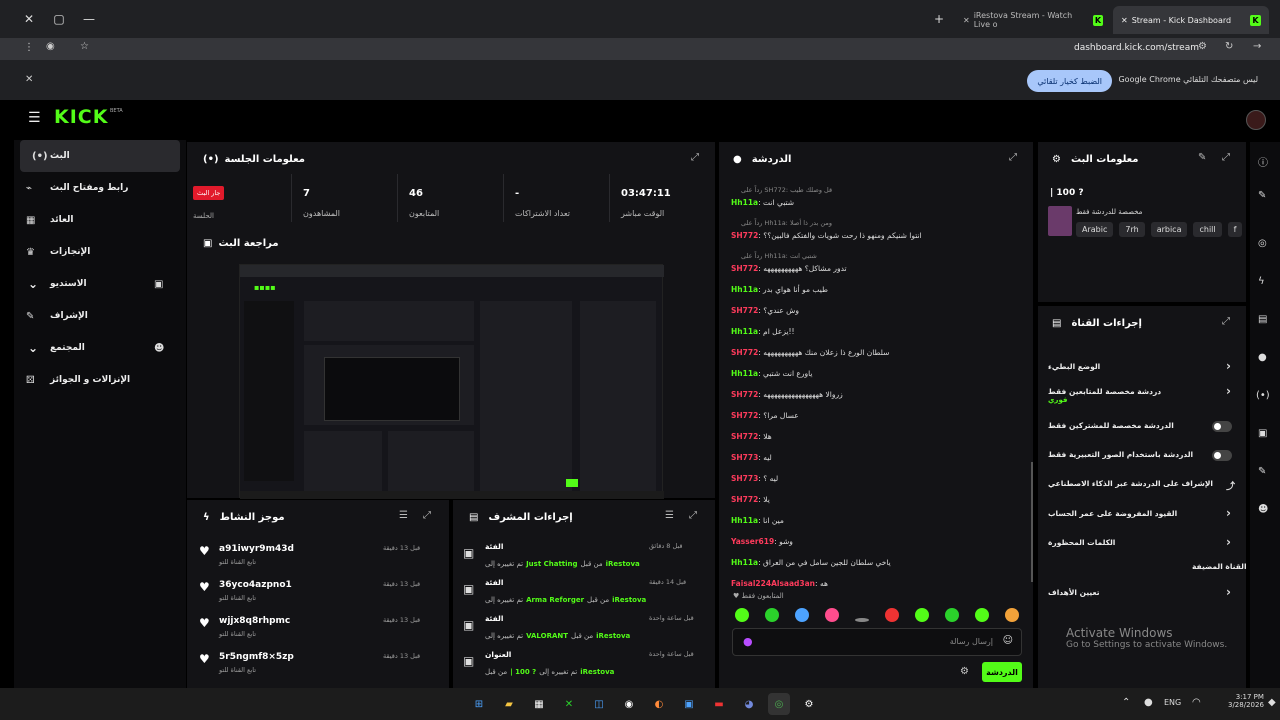 This screenshot has width=1280, height=720. What do you see at coordinates (1202, 46) in the screenshot?
I see `site-settings-icon: ⚙` at bounding box center [1202, 46].